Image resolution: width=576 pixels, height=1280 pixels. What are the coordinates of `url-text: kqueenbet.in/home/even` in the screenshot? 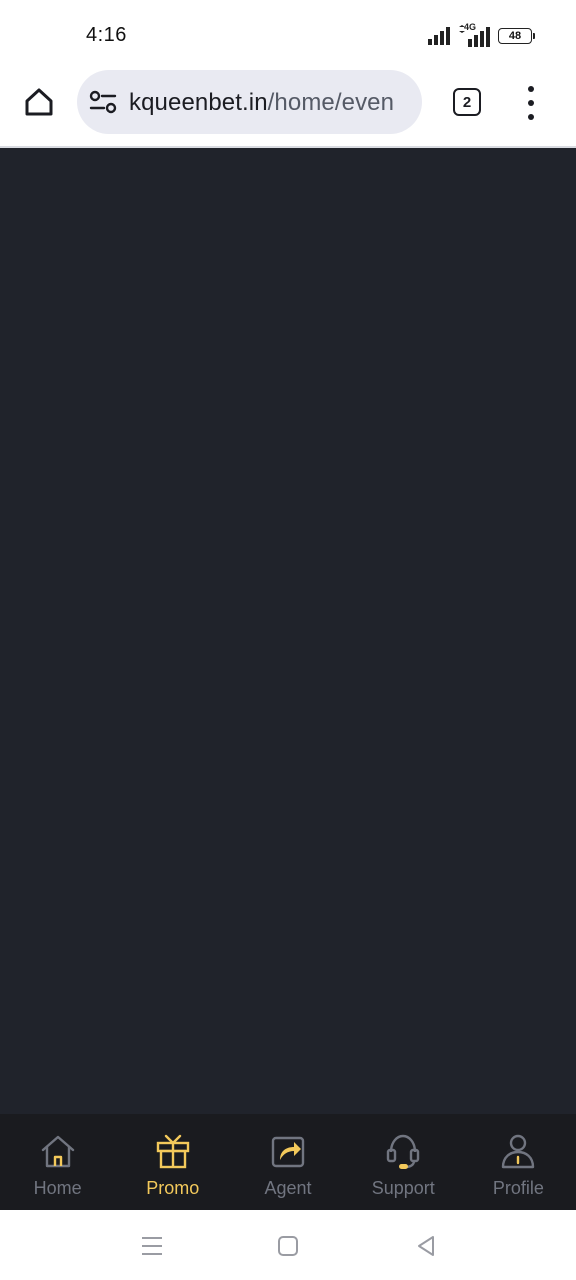 It's located at (270, 103).